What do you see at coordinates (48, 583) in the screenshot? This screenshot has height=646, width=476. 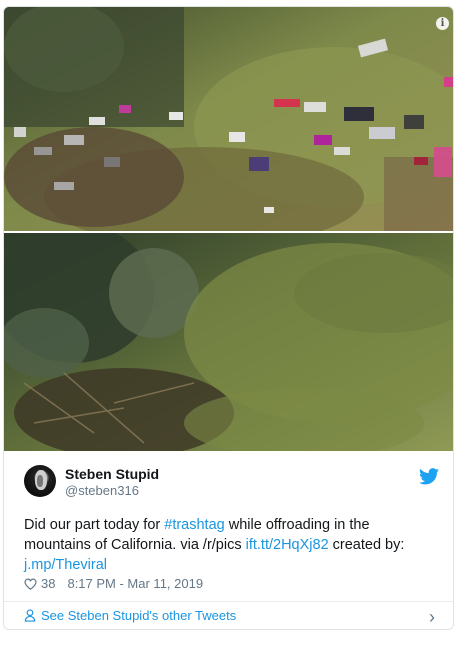 I see `like-count: 38` at bounding box center [48, 583].